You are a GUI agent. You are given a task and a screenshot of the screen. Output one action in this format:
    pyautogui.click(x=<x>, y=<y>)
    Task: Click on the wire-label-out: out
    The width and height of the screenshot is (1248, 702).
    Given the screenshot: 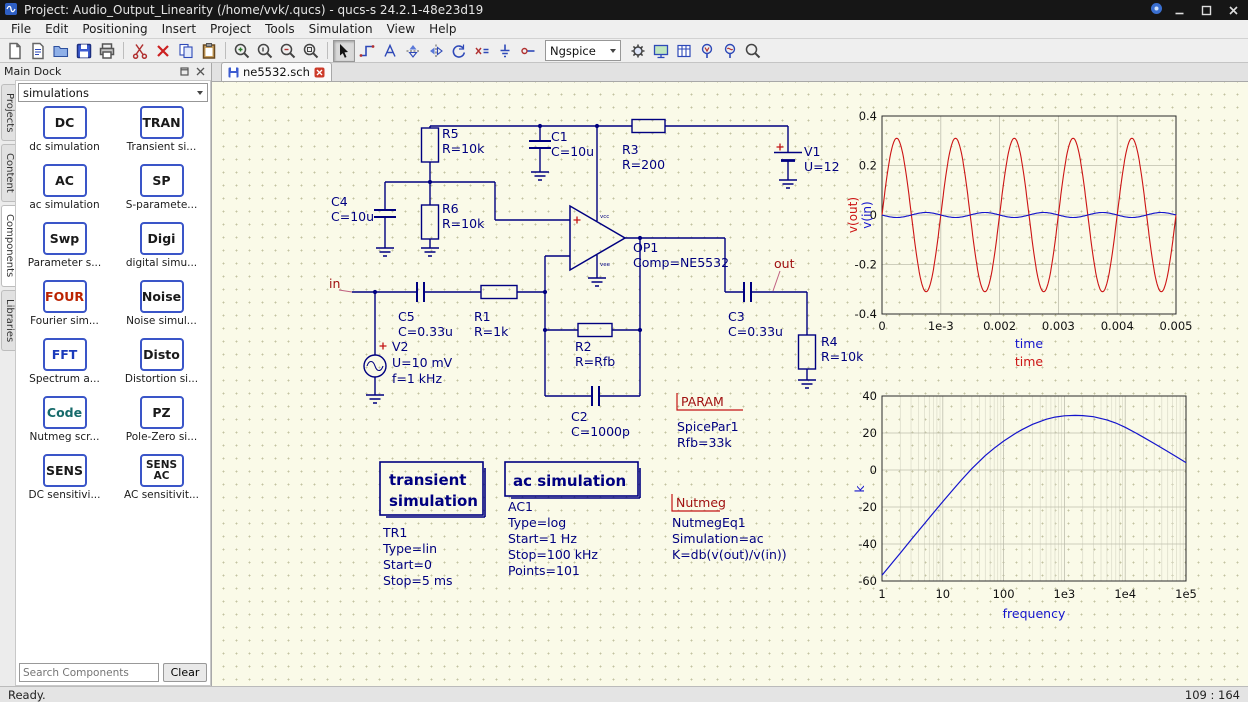 What is the action you would take?
    pyautogui.click(x=784, y=263)
    